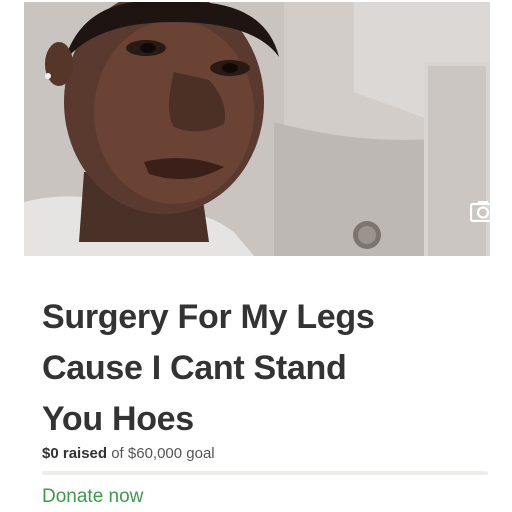 The width and height of the screenshot is (512, 512). I want to click on donate-now-link: Donate now, so click(92, 497).